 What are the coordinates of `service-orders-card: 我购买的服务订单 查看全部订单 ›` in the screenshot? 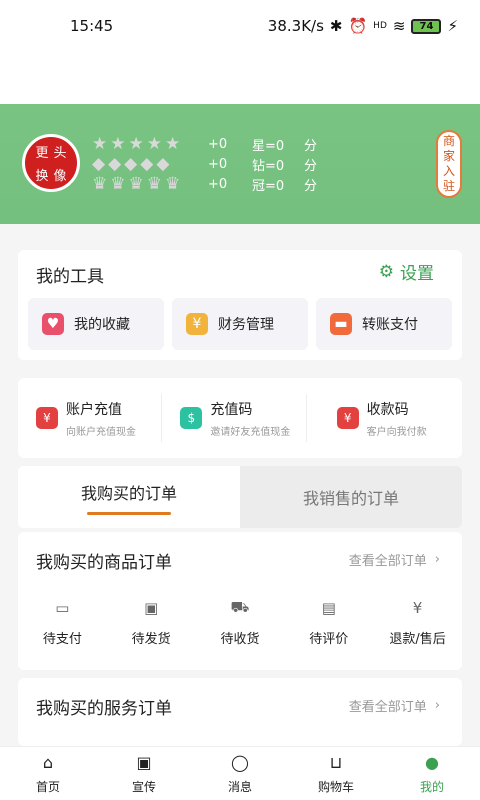 It's located at (240, 712).